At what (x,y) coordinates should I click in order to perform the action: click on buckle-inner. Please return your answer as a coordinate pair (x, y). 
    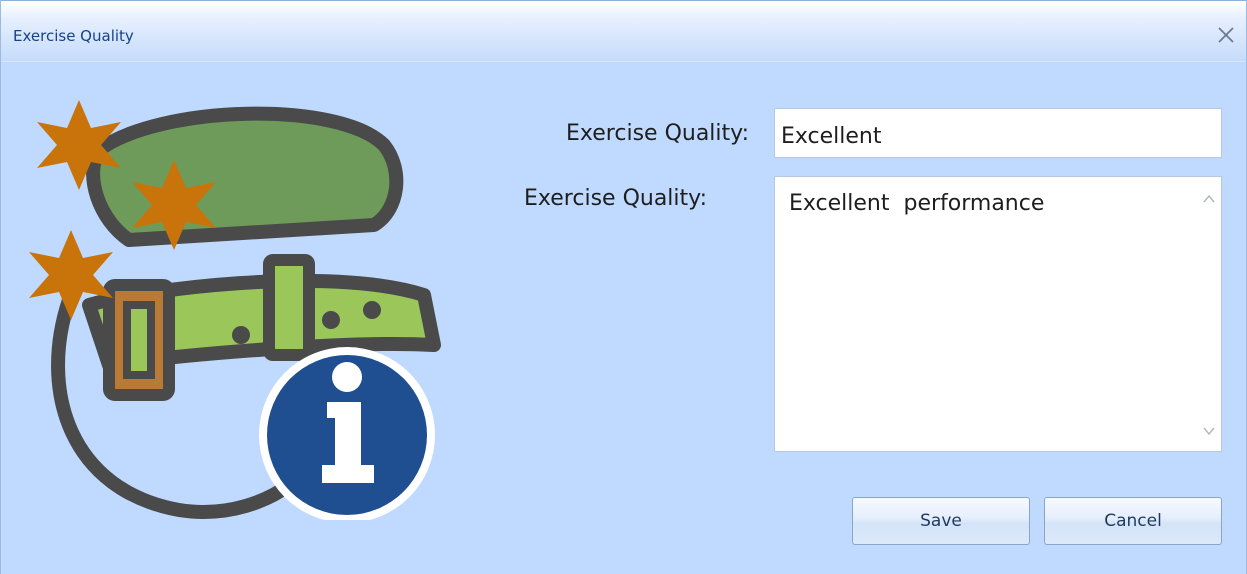
    Looking at the image, I should click on (139, 340).